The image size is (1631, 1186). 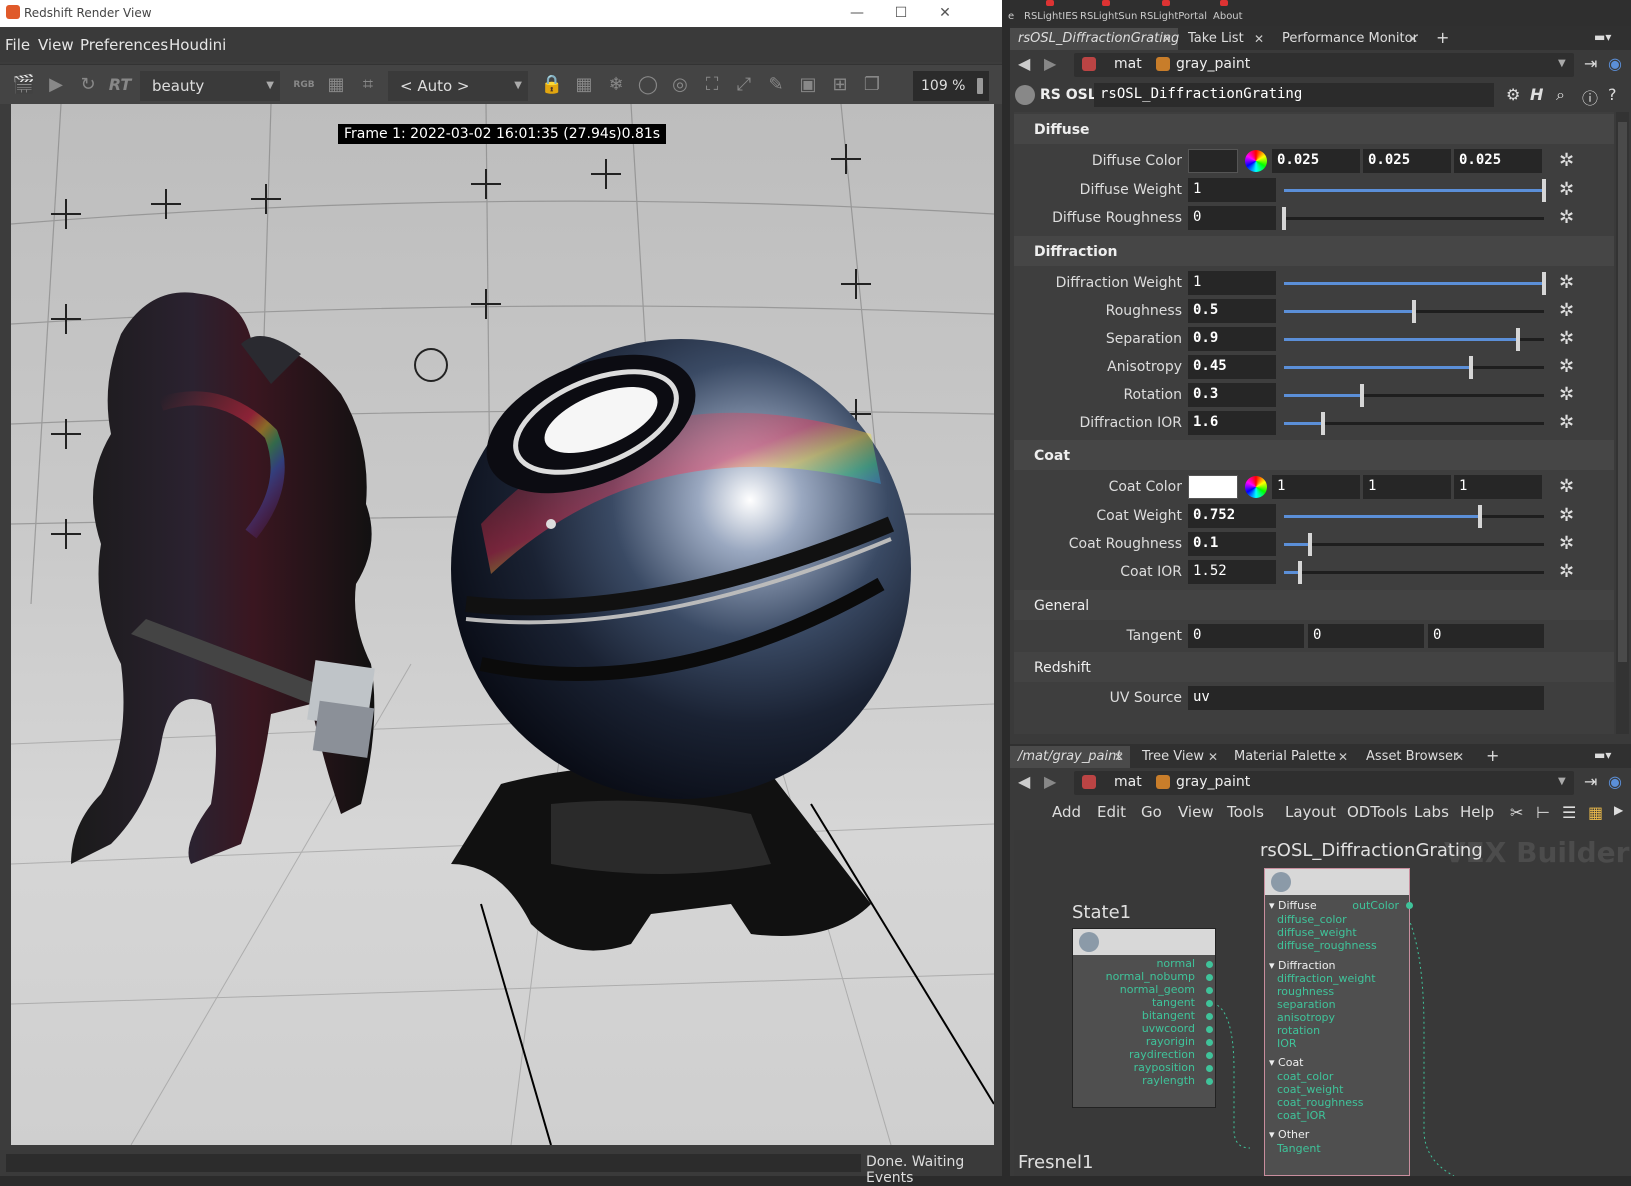 I want to click on output-bitangent: bitangent, so click(x=1168, y=1015).